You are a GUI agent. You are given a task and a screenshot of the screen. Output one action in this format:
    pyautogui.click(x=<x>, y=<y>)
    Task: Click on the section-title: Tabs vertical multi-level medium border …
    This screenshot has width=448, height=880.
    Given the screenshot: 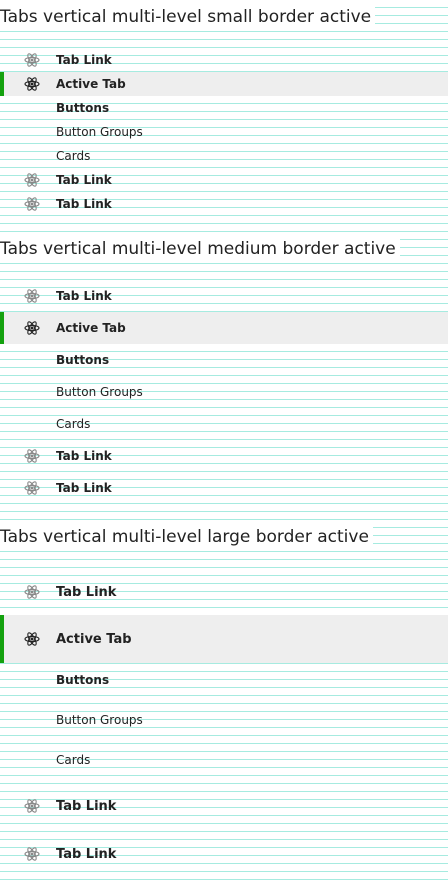 What is the action you would take?
    pyautogui.click(x=200, y=249)
    